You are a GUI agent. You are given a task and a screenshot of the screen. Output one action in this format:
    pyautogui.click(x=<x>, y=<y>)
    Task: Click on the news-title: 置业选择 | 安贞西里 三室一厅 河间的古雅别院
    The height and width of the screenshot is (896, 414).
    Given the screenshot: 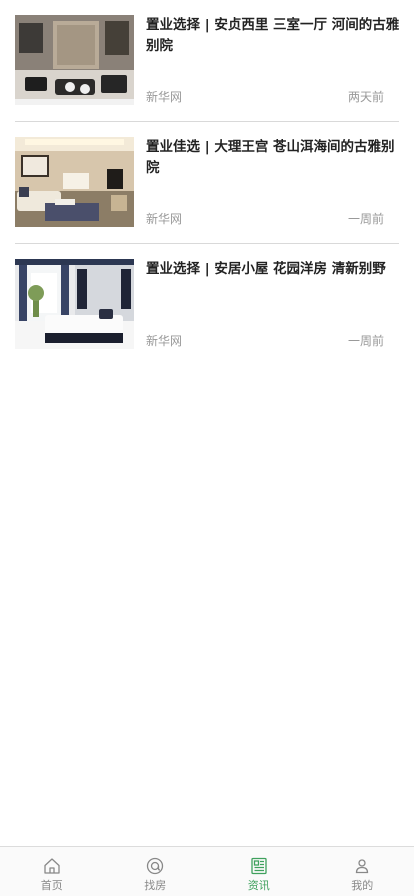 What is the action you would take?
    pyautogui.click(x=273, y=36)
    